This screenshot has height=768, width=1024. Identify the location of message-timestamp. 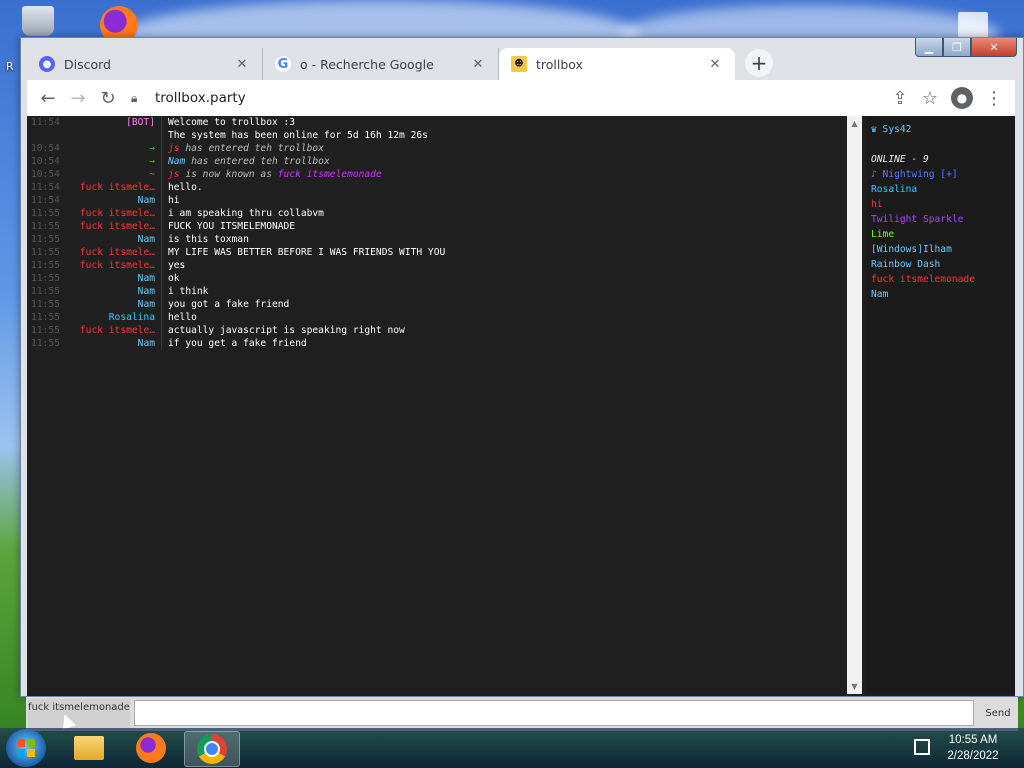
(50, 135).